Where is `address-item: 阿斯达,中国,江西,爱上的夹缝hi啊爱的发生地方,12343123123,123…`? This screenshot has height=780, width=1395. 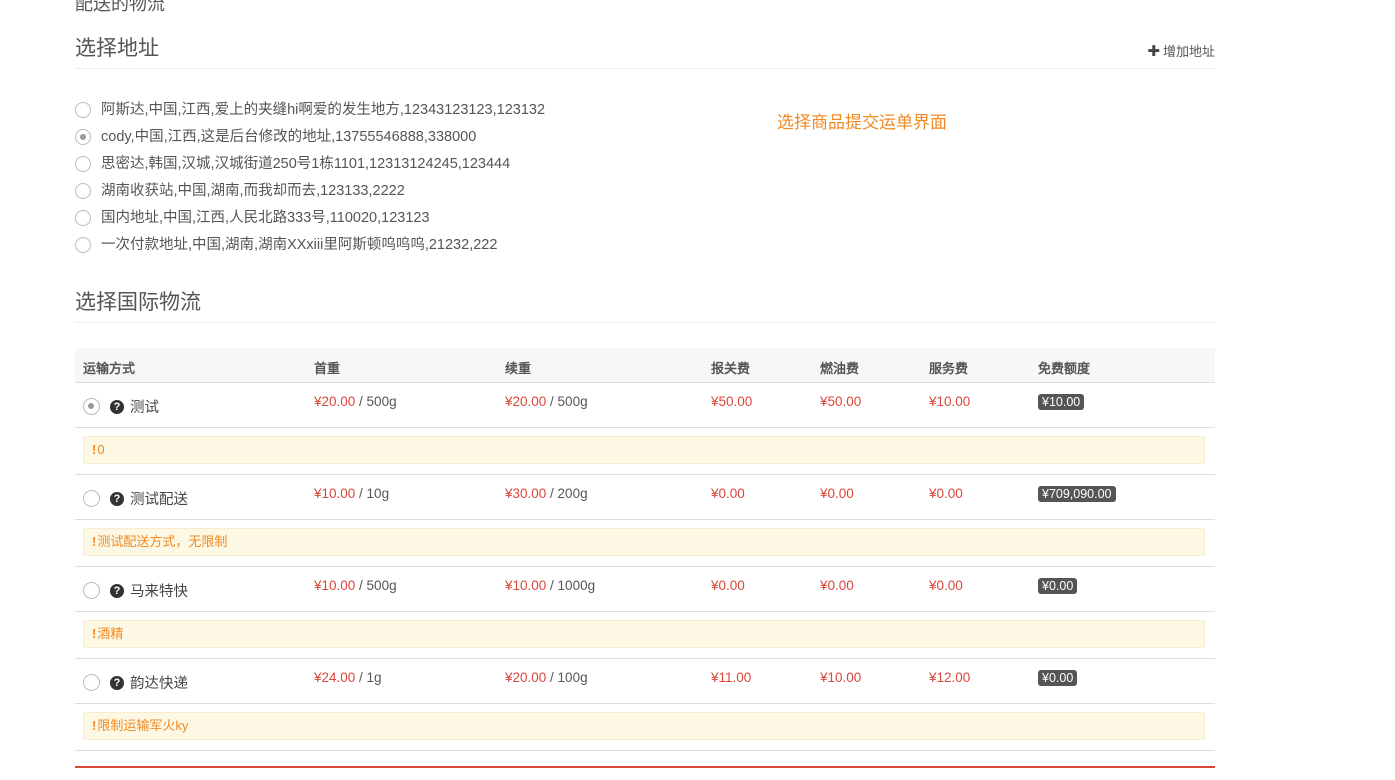
address-item: 阿斯达,中国,江西,爱上的夹缝hi啊爱的发生地方,12343123123,123… is located at coordinates (425, 109).